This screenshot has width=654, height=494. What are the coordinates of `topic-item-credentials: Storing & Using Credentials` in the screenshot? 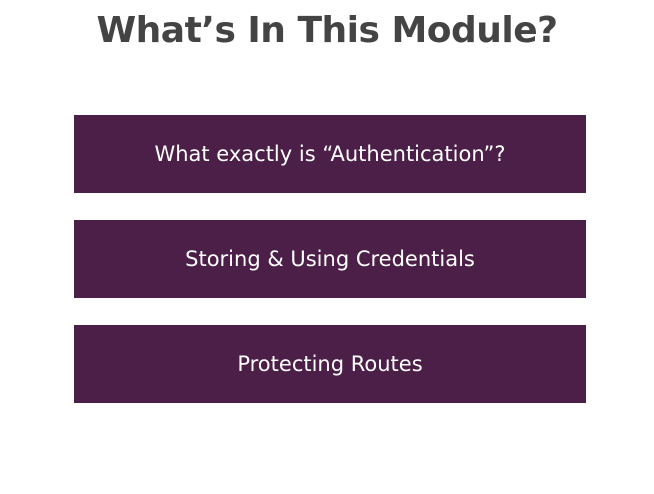 It's located at (330, 259).